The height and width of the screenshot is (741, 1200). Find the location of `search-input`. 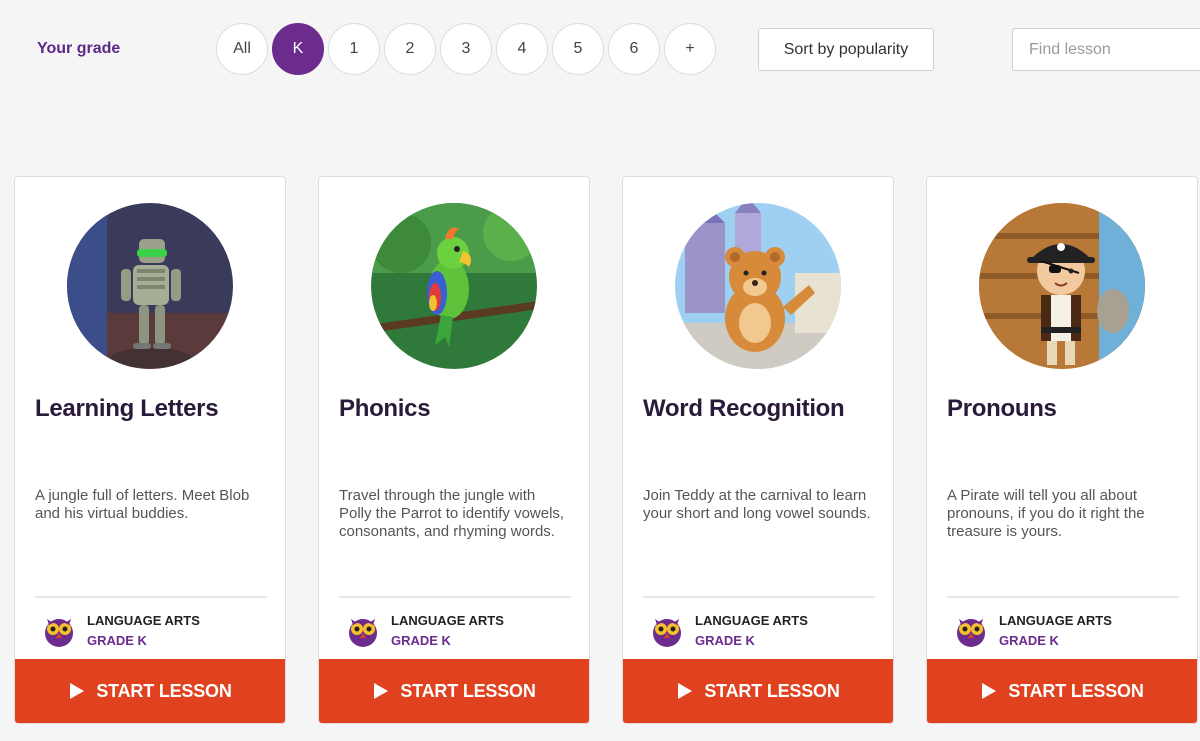

search-input is located at coordinates (1106, 49).